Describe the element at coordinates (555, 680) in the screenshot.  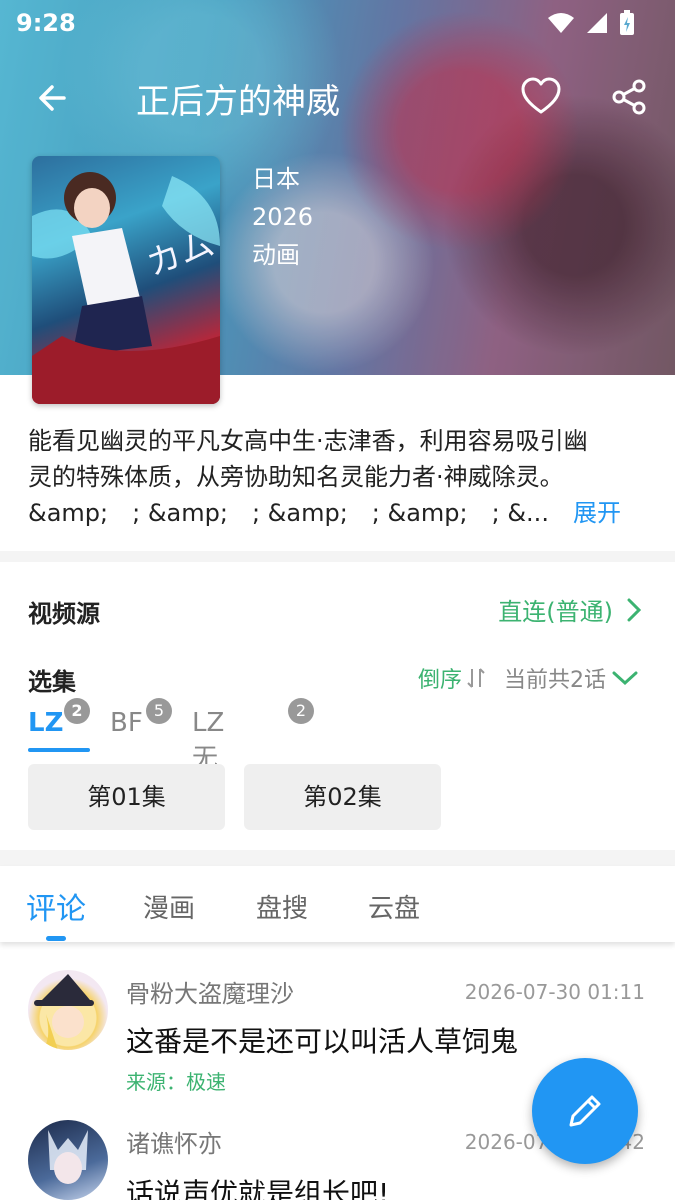
I see `episode-count-label: 当前共2话` at that location.